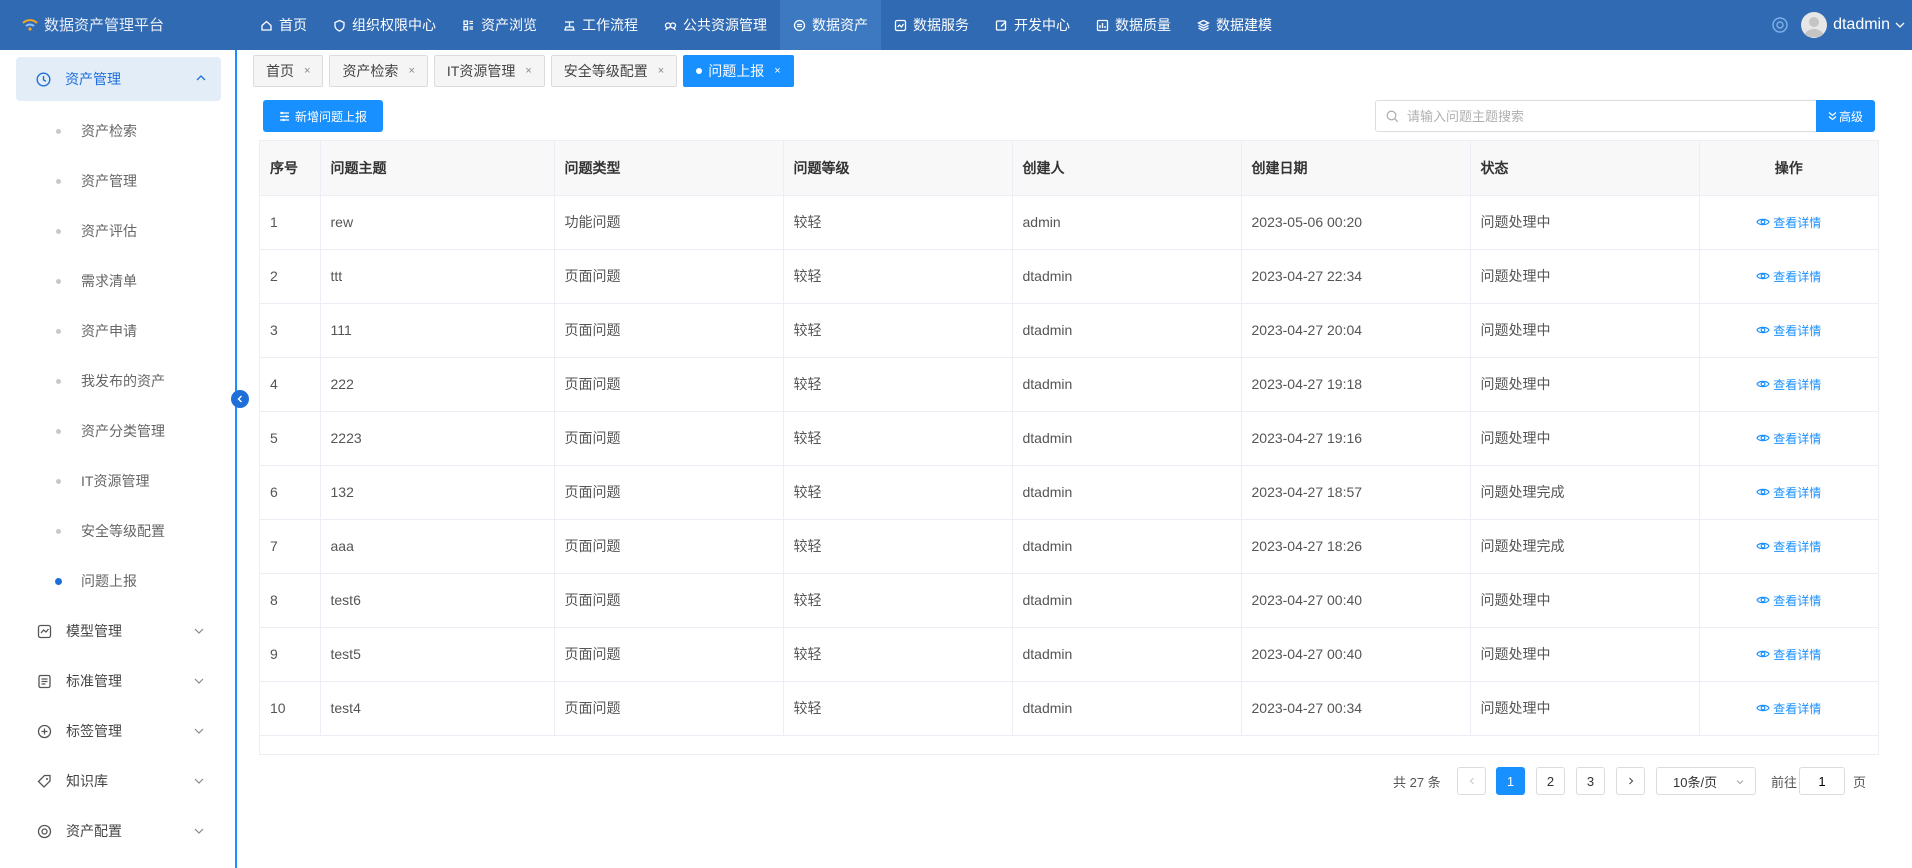 Image resolution: width=1912 pixels, height=868 pixels. Describe the element at coordinates (1861, 25) in the screenshot. I see `username: dtadmin` at that location.